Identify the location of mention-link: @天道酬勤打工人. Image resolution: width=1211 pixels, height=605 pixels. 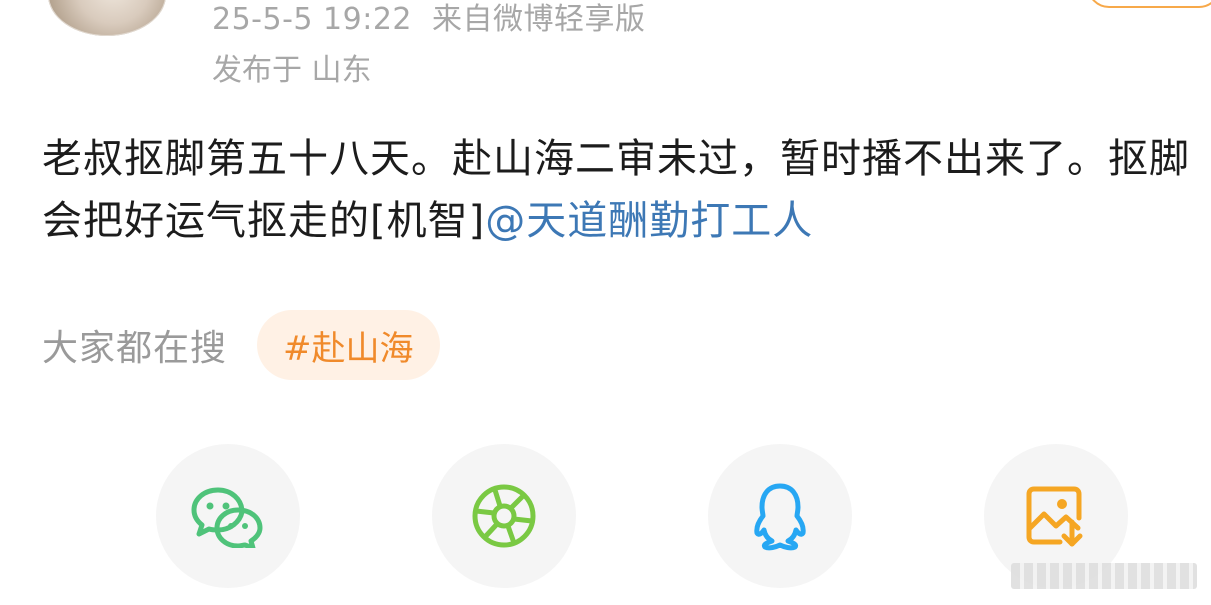
(649, 221).